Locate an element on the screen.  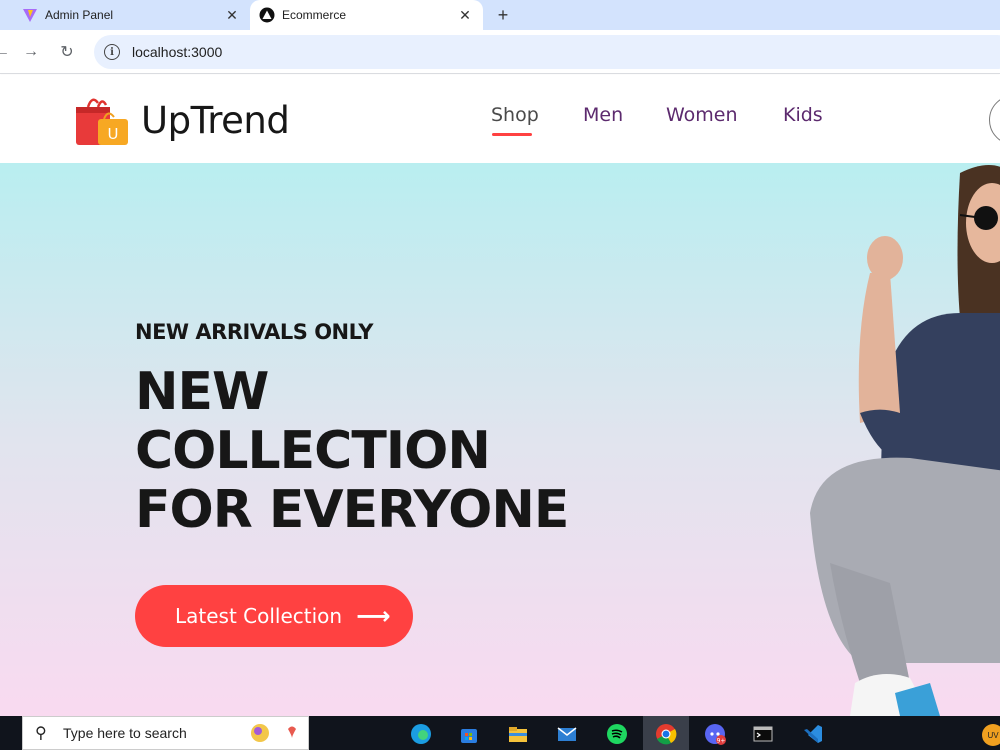
terminal-icon is located at coordinates (763, 734).